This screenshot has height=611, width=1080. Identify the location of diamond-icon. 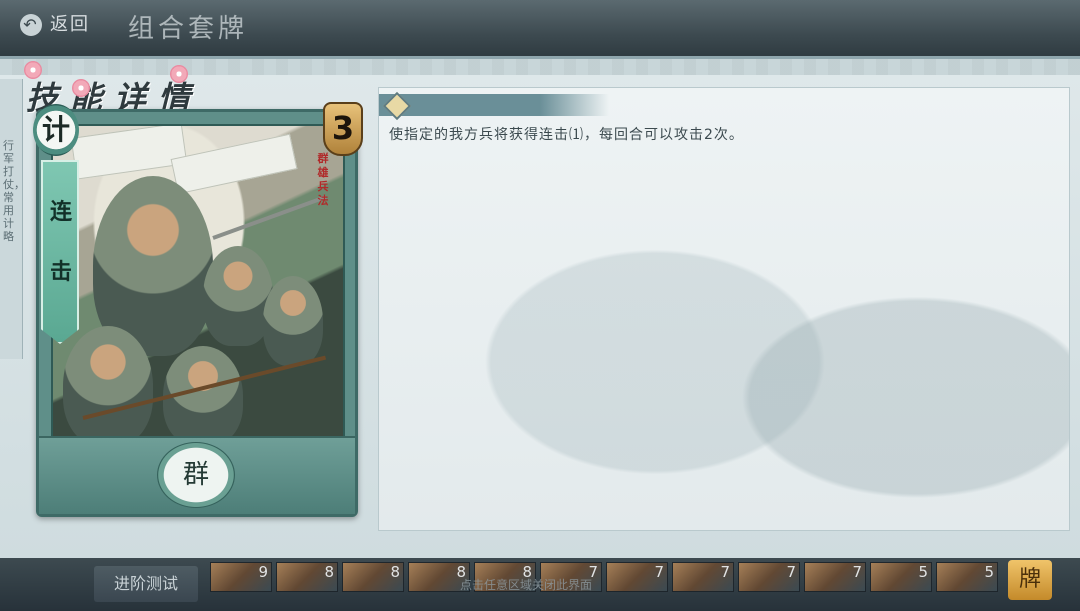
(397, 106).